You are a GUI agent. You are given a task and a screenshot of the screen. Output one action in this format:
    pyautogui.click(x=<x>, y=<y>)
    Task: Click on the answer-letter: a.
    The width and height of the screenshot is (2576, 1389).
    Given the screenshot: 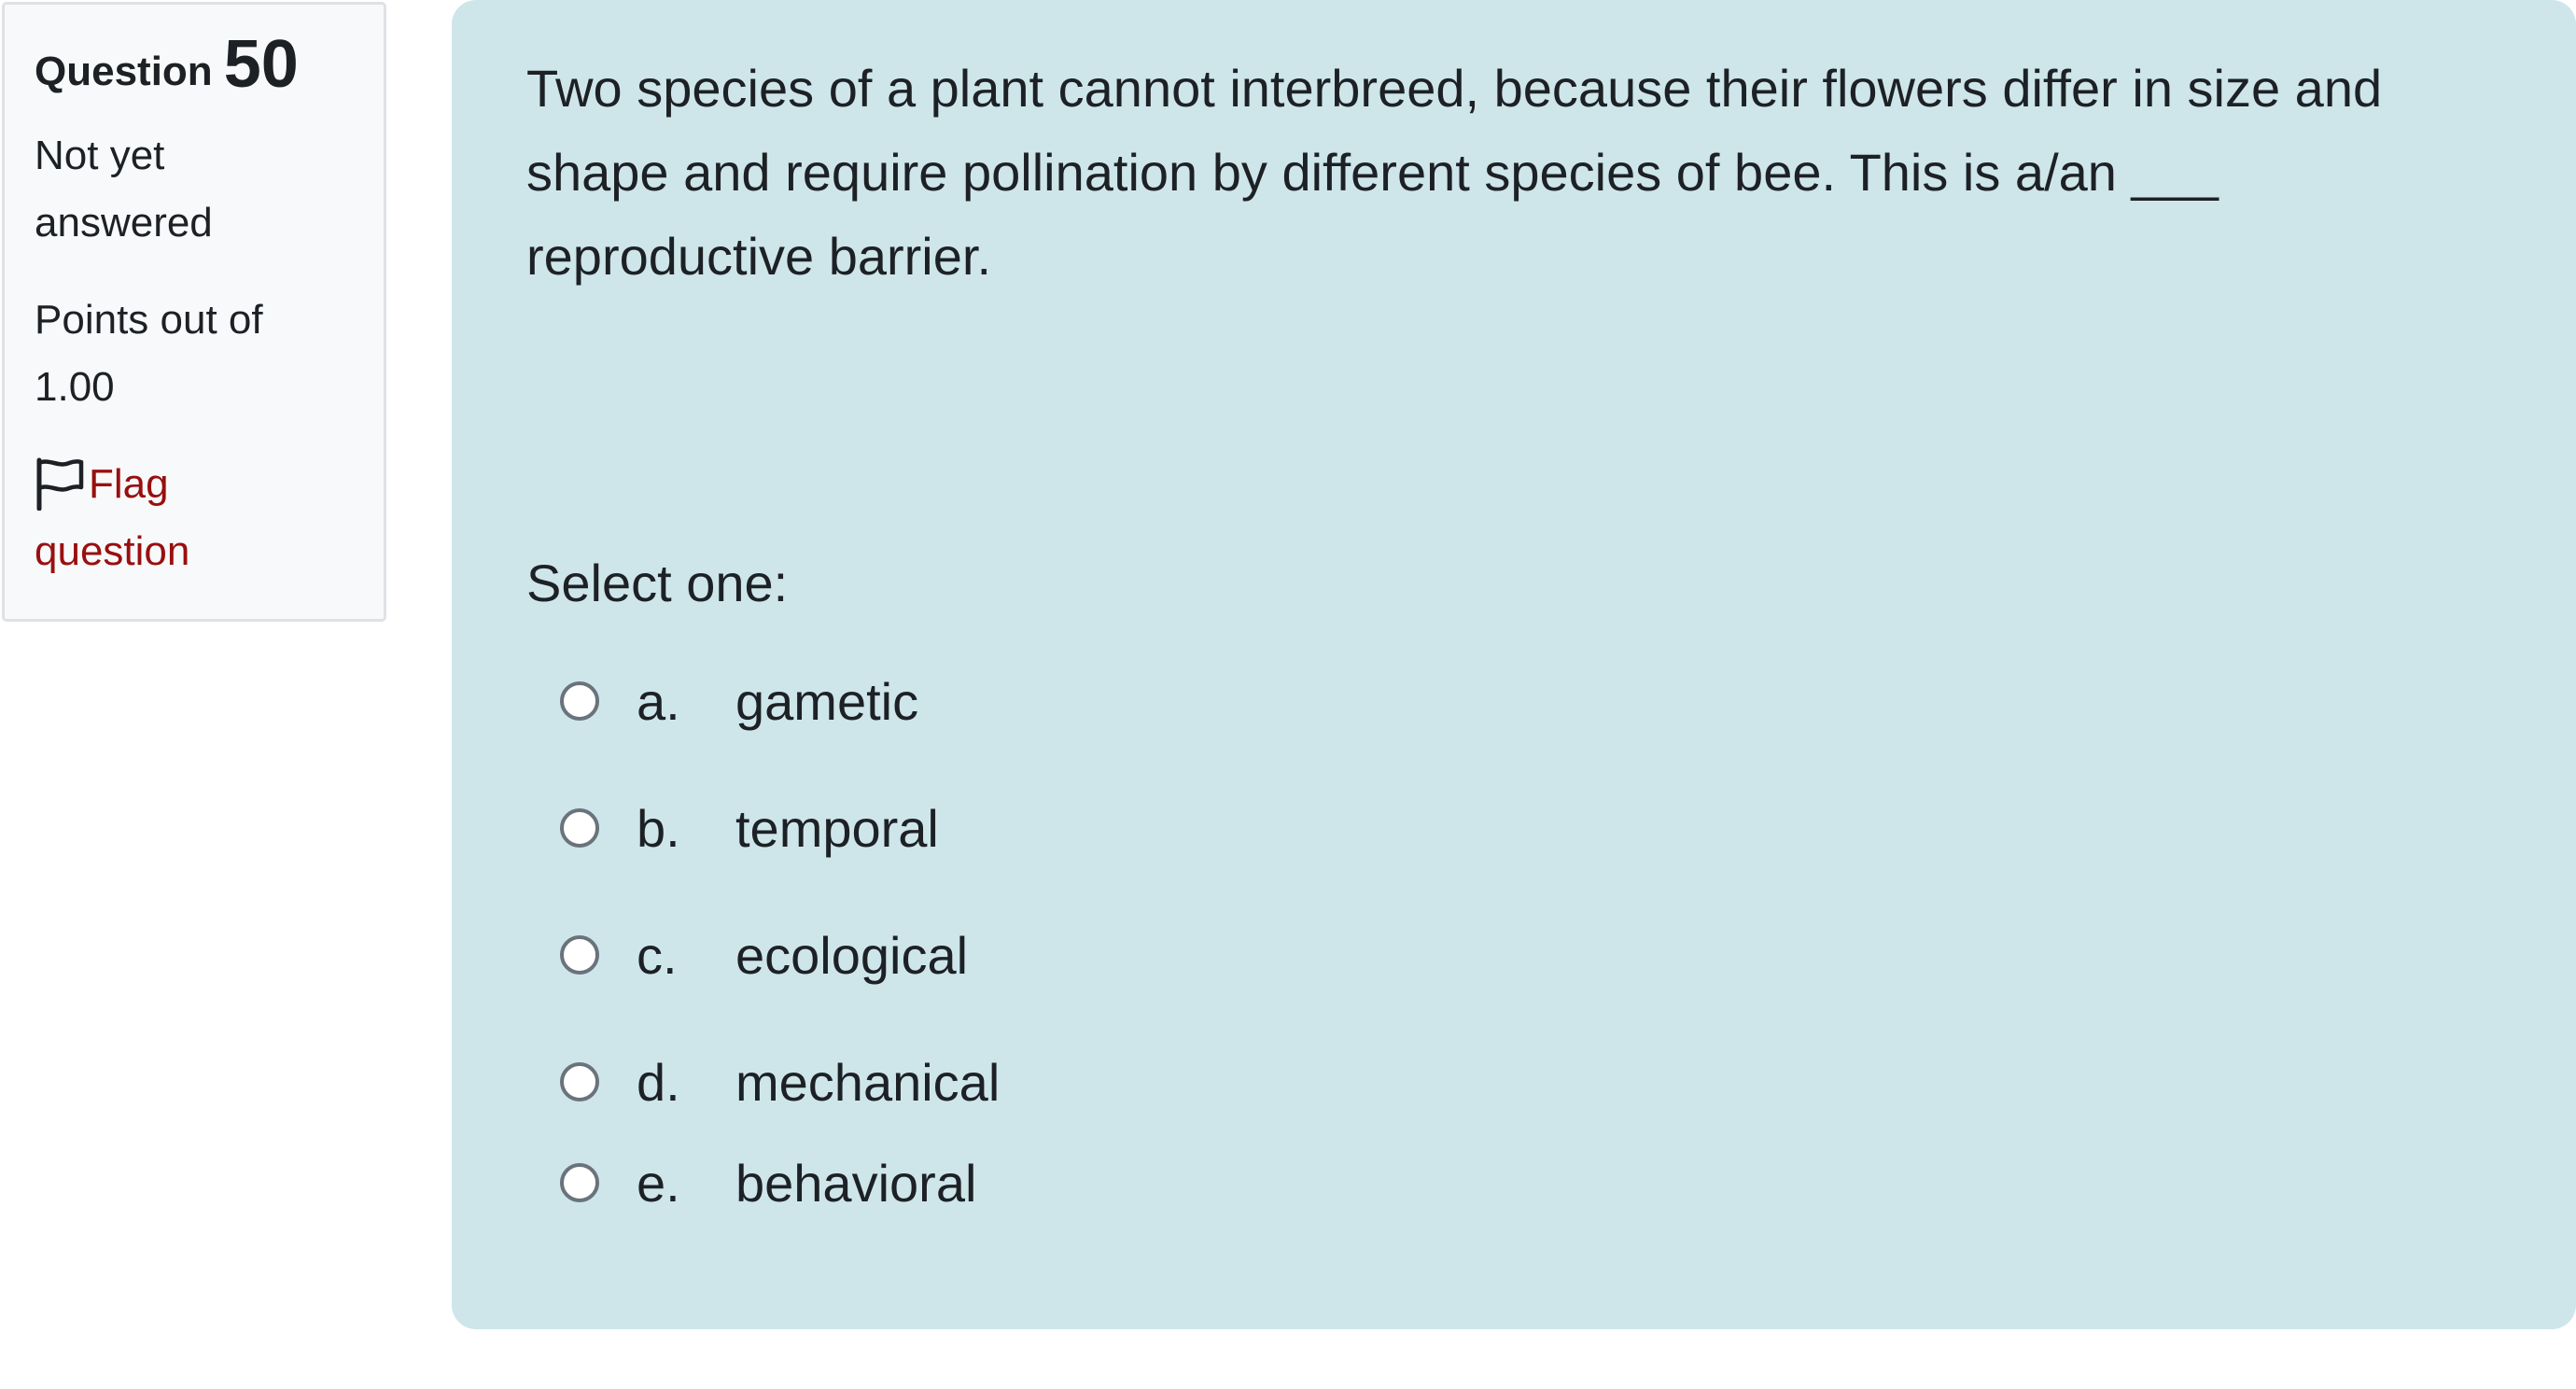 What is the action you would take?
    pyautogui.click(x=658, y=701)
    